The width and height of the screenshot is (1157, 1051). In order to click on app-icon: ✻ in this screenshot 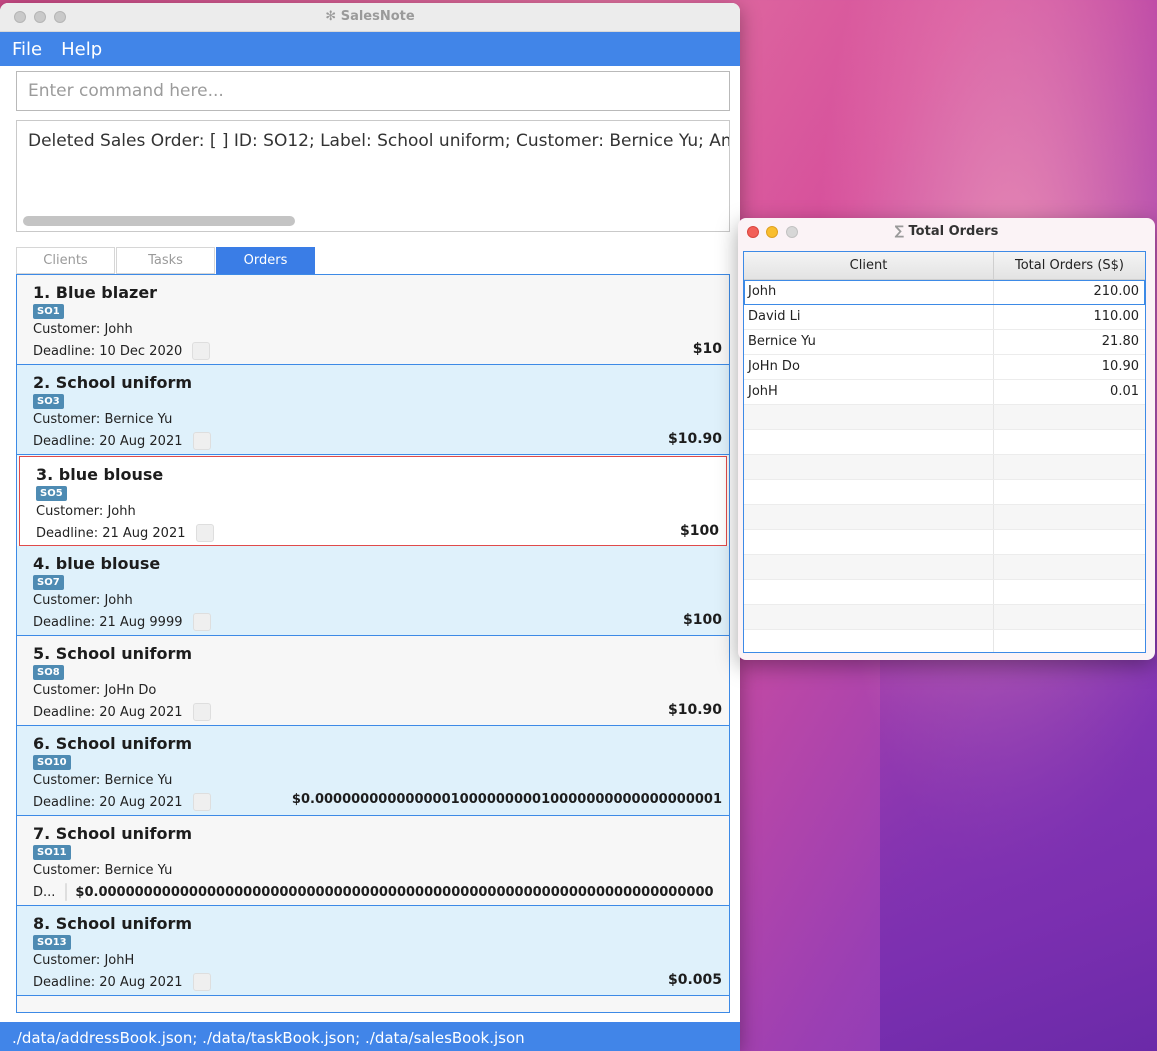, I will do `click(333, 16)`.